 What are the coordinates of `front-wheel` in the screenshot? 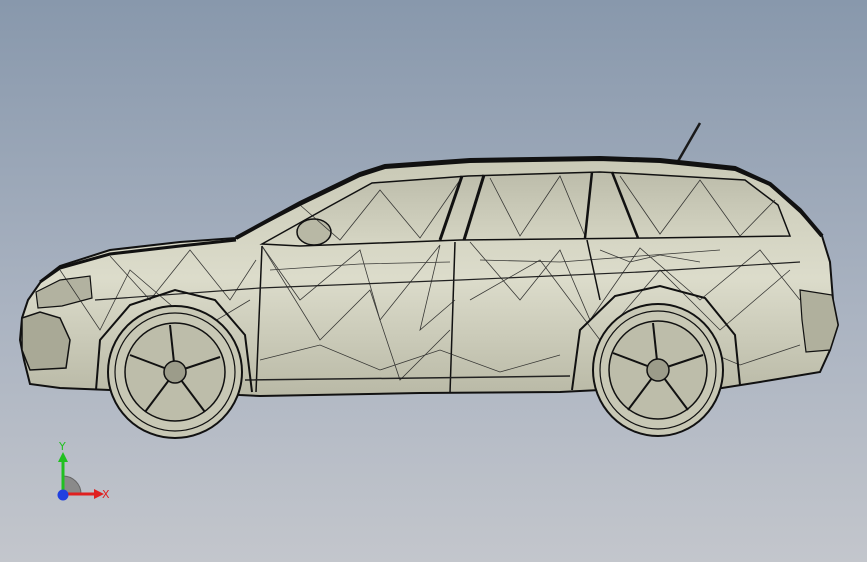 It's located at (175, 372).